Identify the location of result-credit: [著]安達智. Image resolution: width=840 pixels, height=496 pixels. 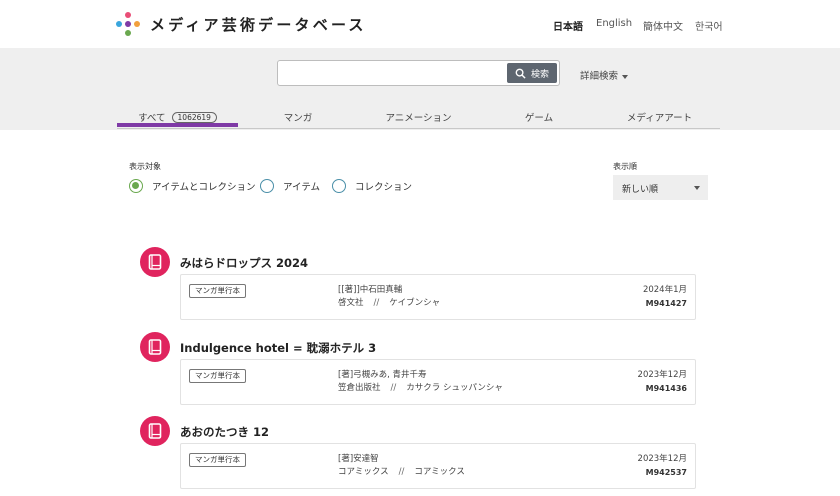
(358, 459).